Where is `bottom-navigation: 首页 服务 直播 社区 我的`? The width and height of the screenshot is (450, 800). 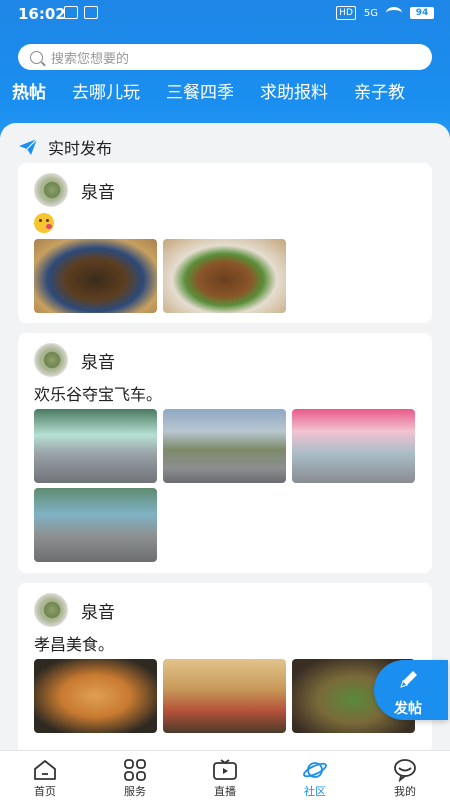 bottom-navigation: 首页 服务 直播 社区 我的 is located at coordinates (225, 775).